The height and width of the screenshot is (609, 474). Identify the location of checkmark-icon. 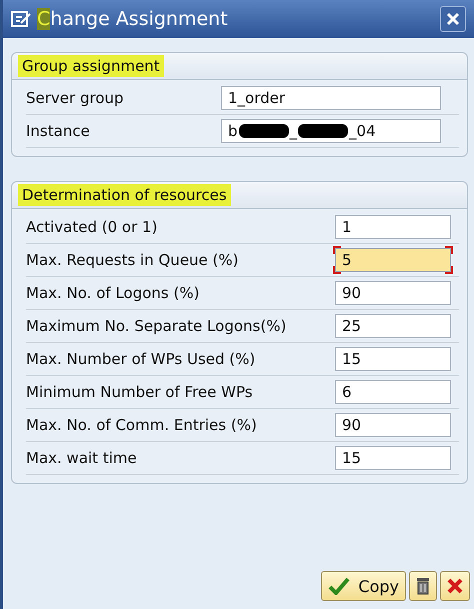
(339, 586).